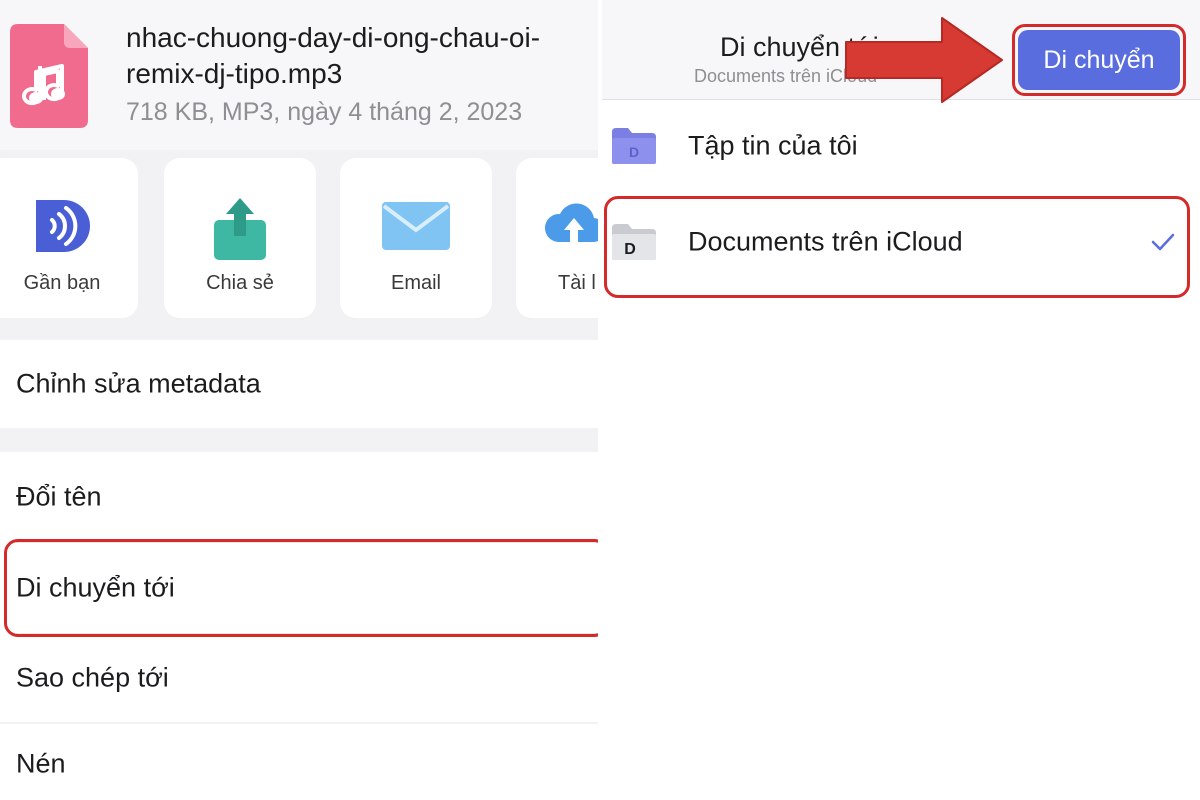 The image size is (1200, 800). What do you see at coordinates (62, 283) in the screenshot?
I see `action-nearby-label: Gần bạn` at bounding box center [62, 283].